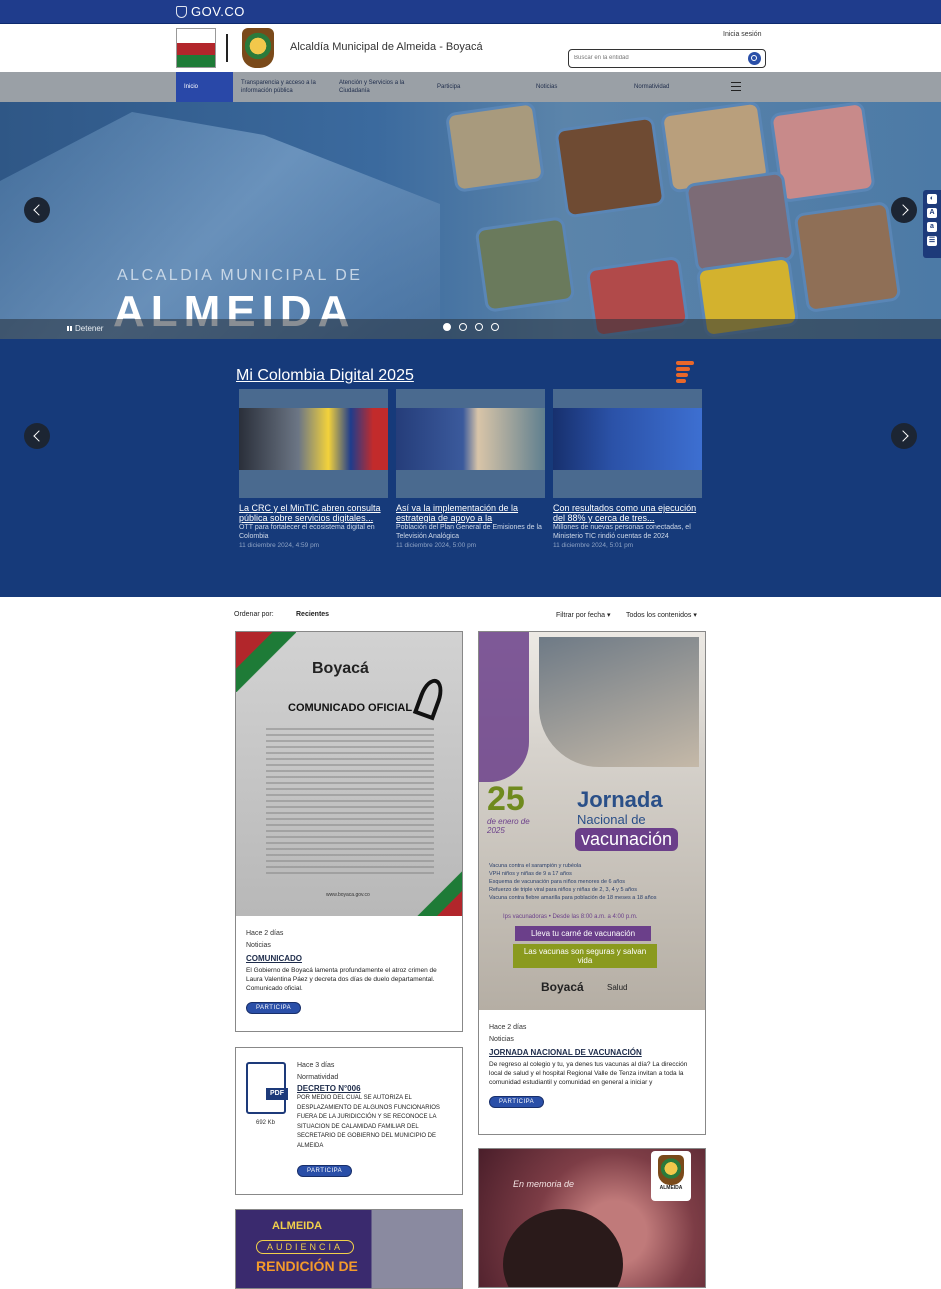  Describe the element at coordinates (535, 866) in the screenshot. I see `poster-bullet: Vacuna contra el sarampión y rubéola` at that location.